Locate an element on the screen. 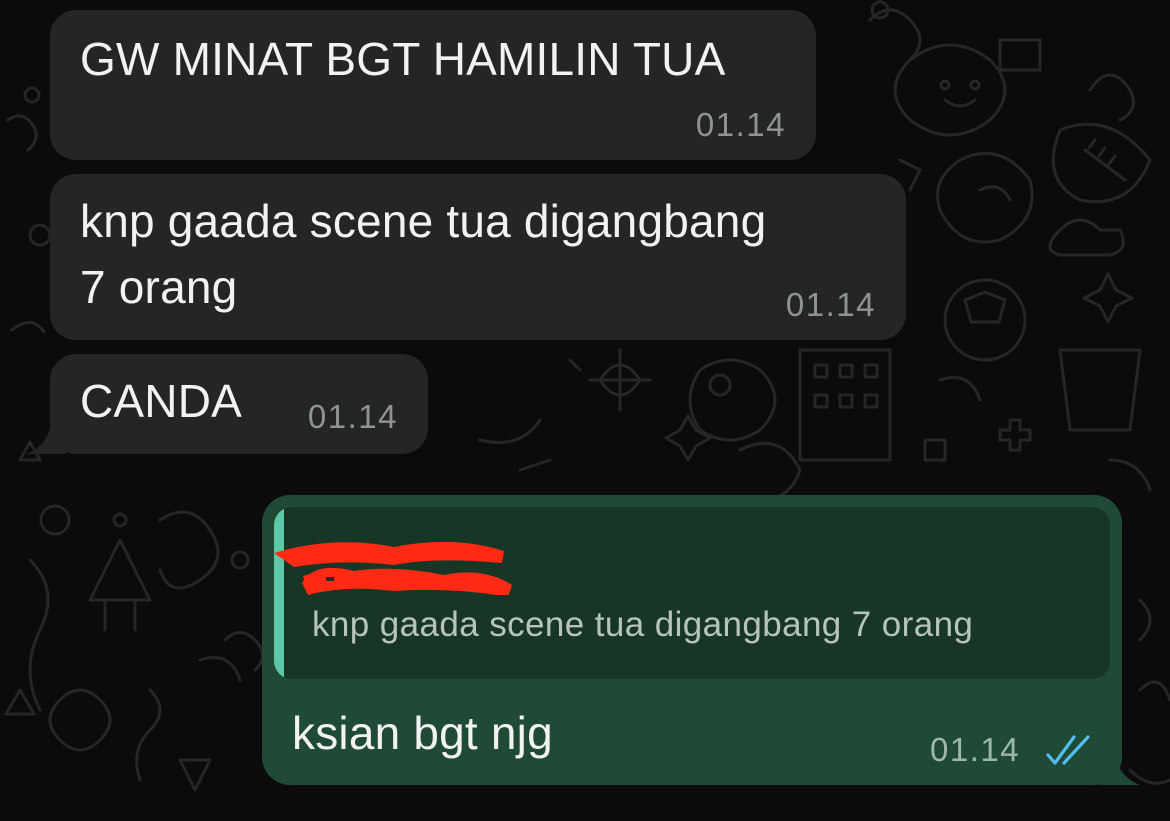 Image resolution: width=1170 pixels, height=821 pixels. message-text: GW MINAT BGT HAMILIN TUA is located at coordinates (403, 59).